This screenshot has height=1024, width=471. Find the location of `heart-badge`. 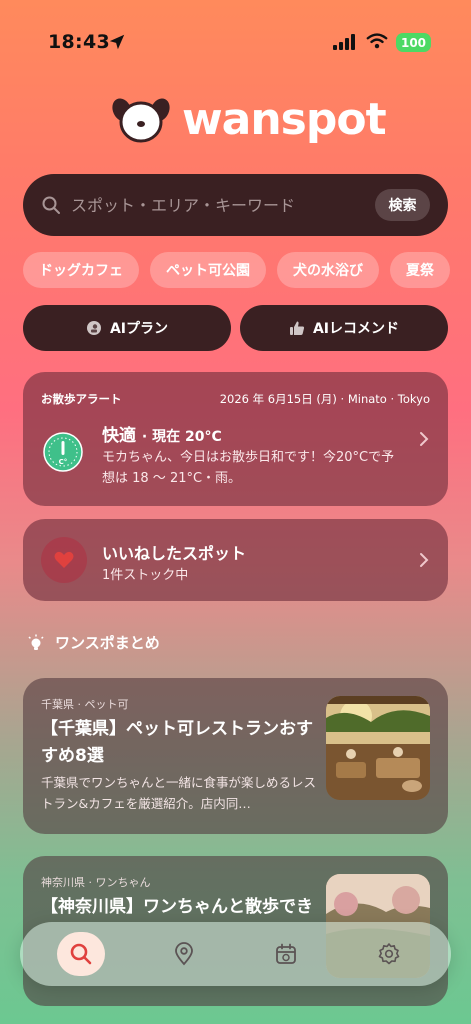

heart-badge is located at coordinates (64, 560).